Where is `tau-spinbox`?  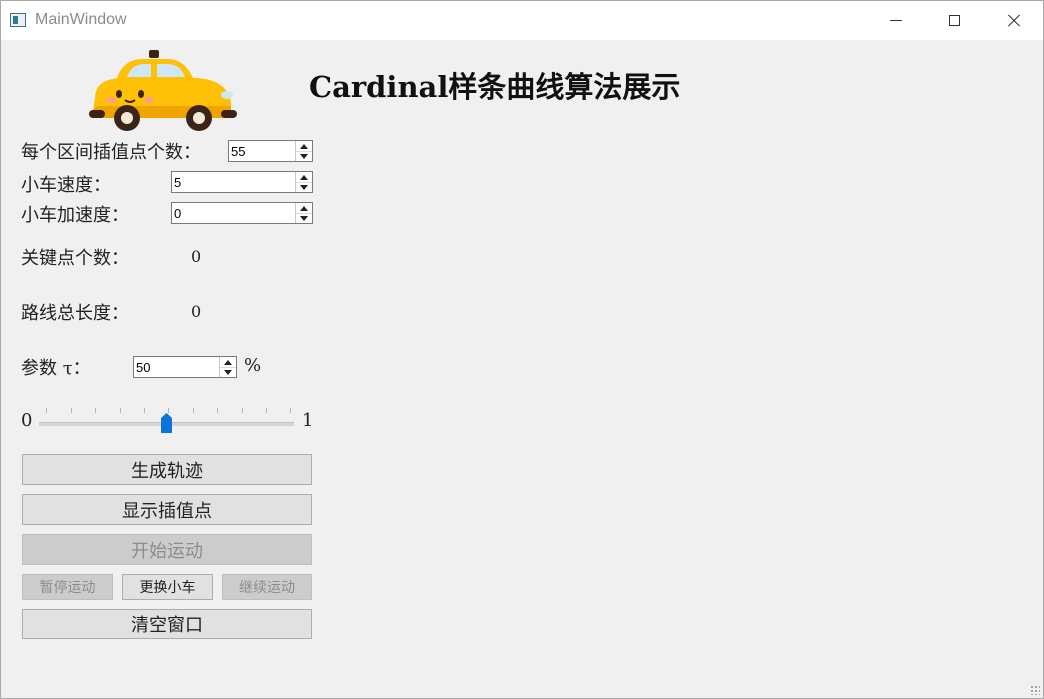
tau-spinbox is located at coordinates (185, 367).